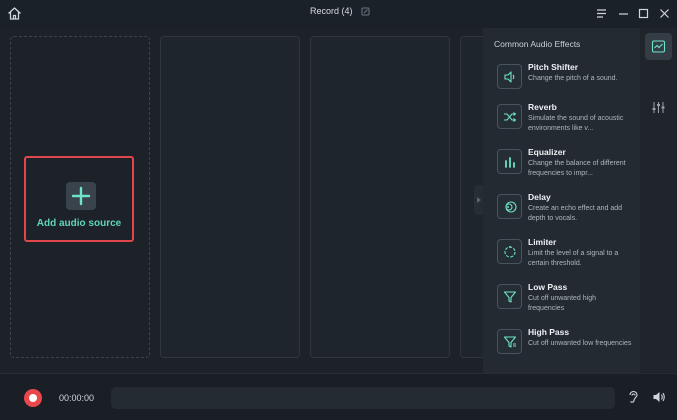 This screenshot has height=420, width=677. Describe the element at coordinates (659, 397) in the screenshot. I see `volume-icon` at that location.